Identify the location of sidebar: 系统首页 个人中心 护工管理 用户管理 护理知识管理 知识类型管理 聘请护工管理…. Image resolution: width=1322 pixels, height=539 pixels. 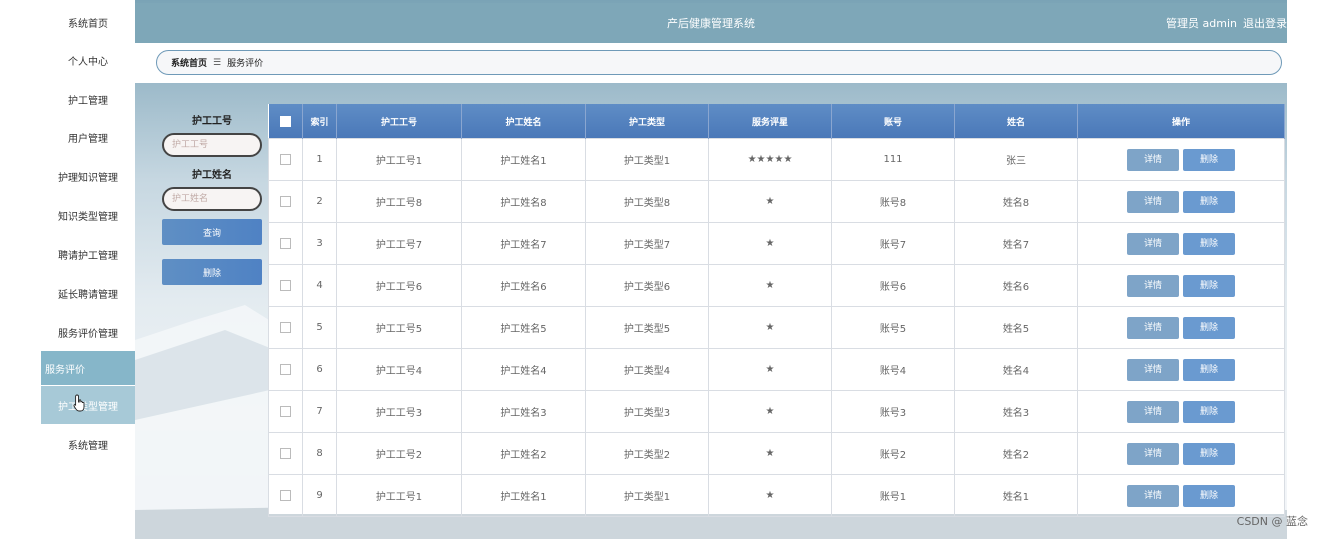
(88, 269).